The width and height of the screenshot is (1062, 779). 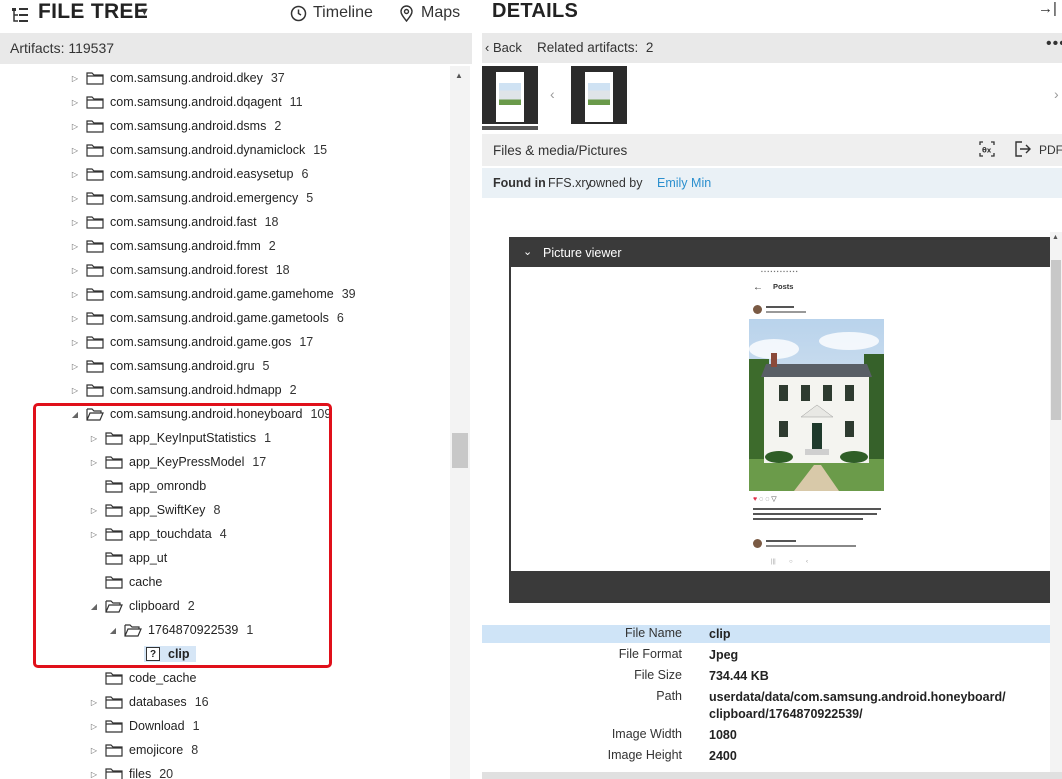 I want to click on property-value: clipboard/1764870922539/, so click(x=786, y=714).